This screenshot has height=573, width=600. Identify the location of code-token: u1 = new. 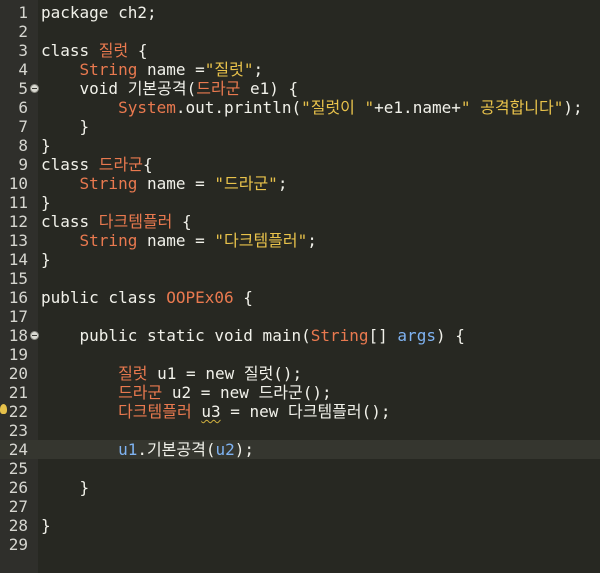
(195, 373).